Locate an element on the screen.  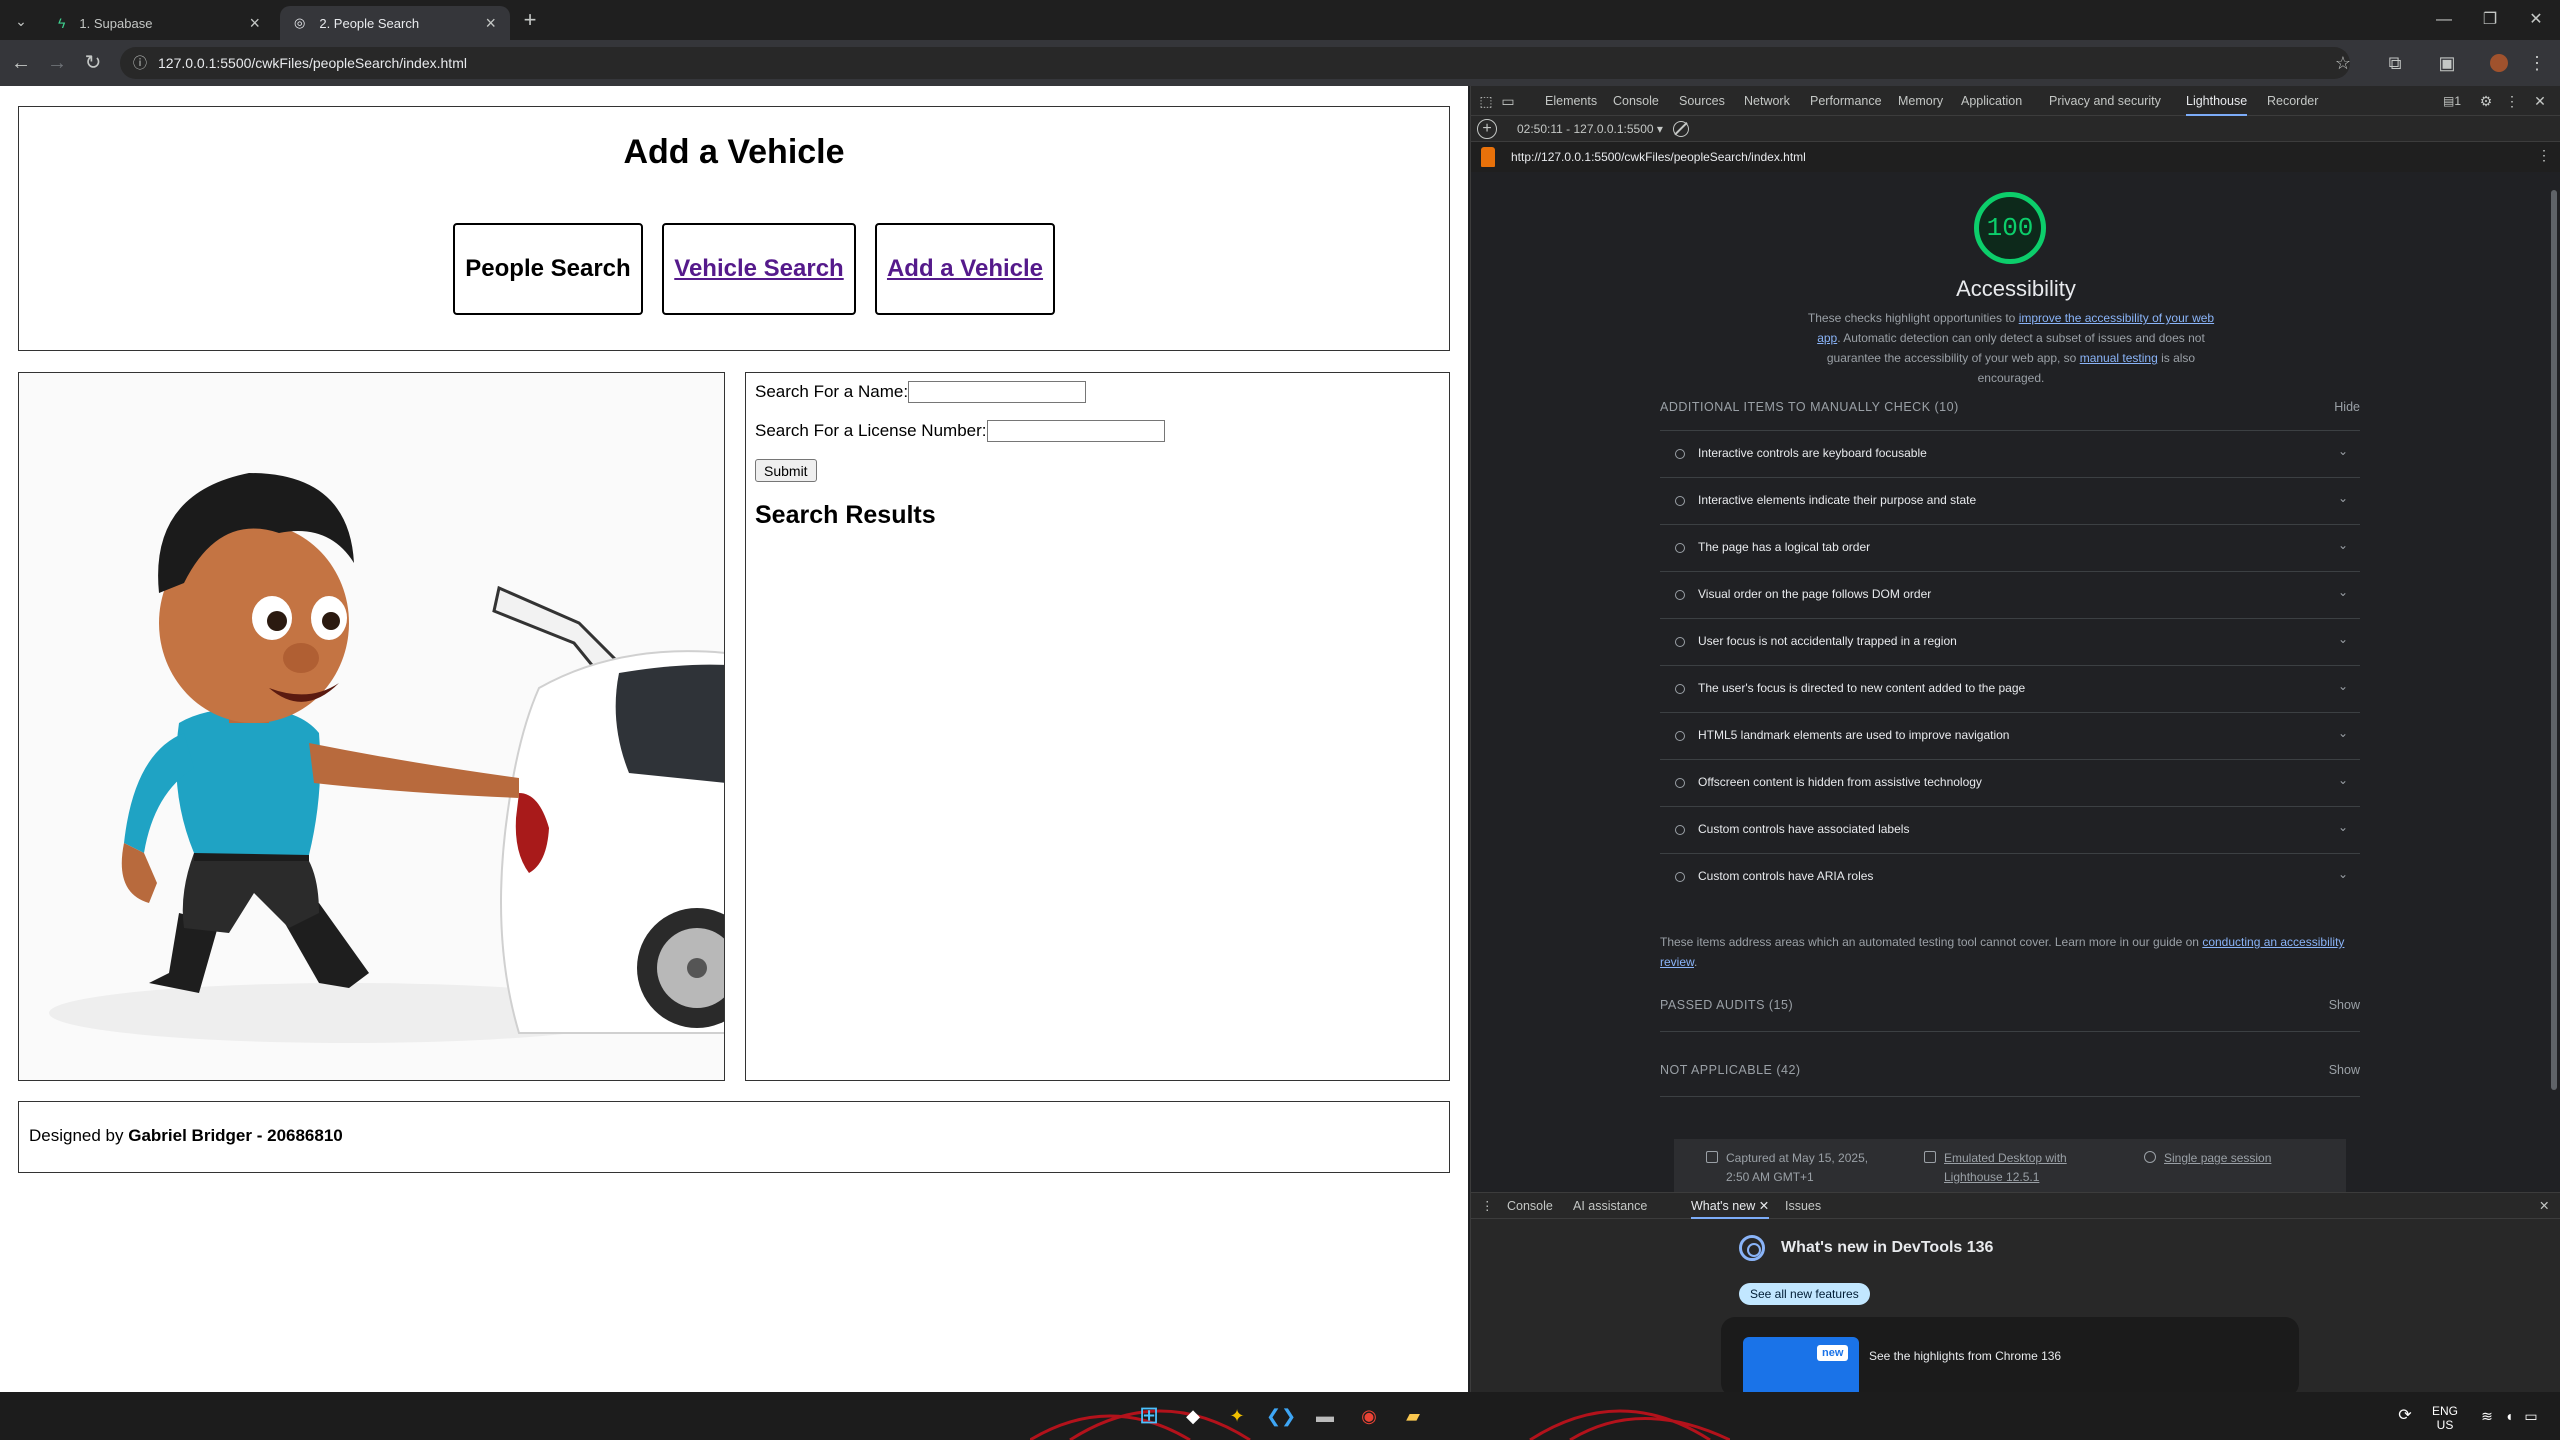
app-icon: ◆ is located at coordinates (1193, 1416).